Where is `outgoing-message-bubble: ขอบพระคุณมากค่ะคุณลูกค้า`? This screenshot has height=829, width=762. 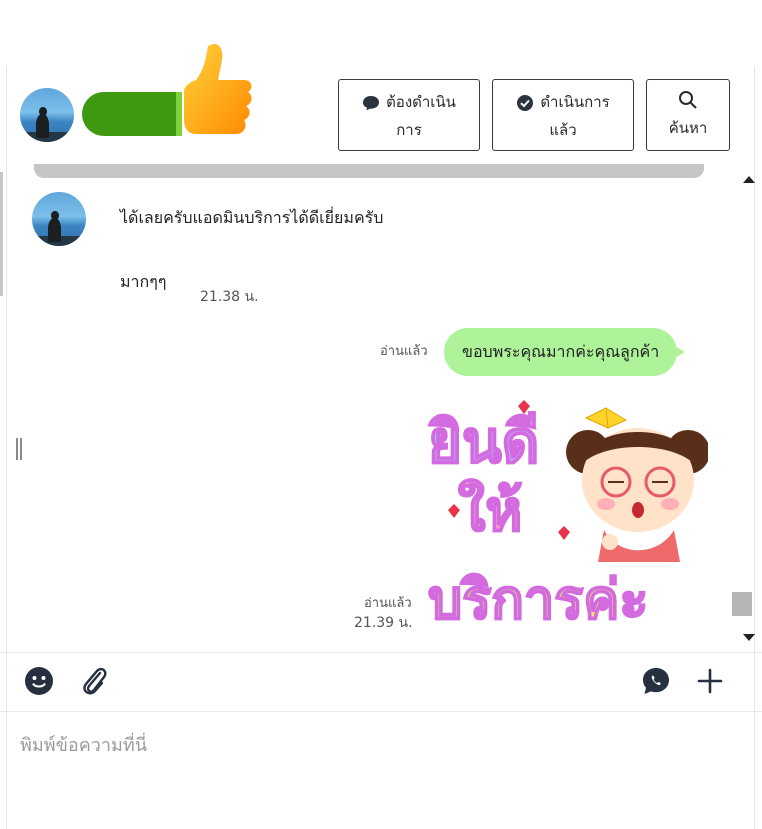 outgoing-message-bubble: ขอบพระคุณมากค่ะคุณลูกค้า is located at coordinates (565, 352).